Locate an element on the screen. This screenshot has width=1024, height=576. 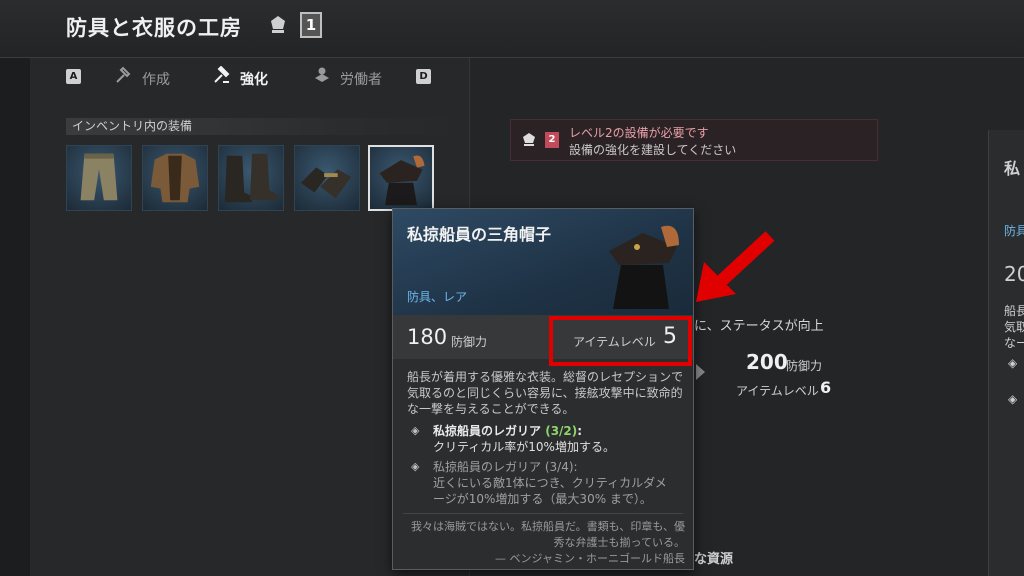
defense-value: 180 is located at coordinates (427, 337).